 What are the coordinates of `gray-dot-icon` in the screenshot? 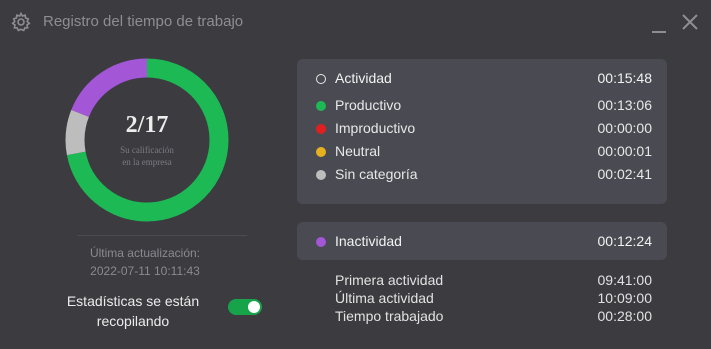 It's located at (321, 175).